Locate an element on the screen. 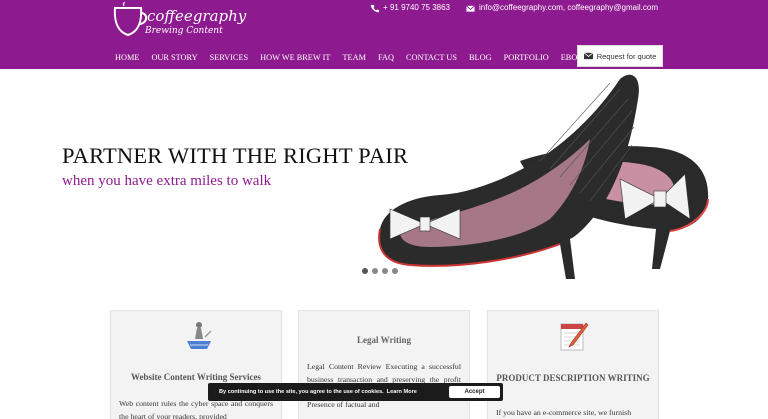 This screenshot has width=768, height=419. card-title: Website Content Writing Services is located at coordinates (196, 377).